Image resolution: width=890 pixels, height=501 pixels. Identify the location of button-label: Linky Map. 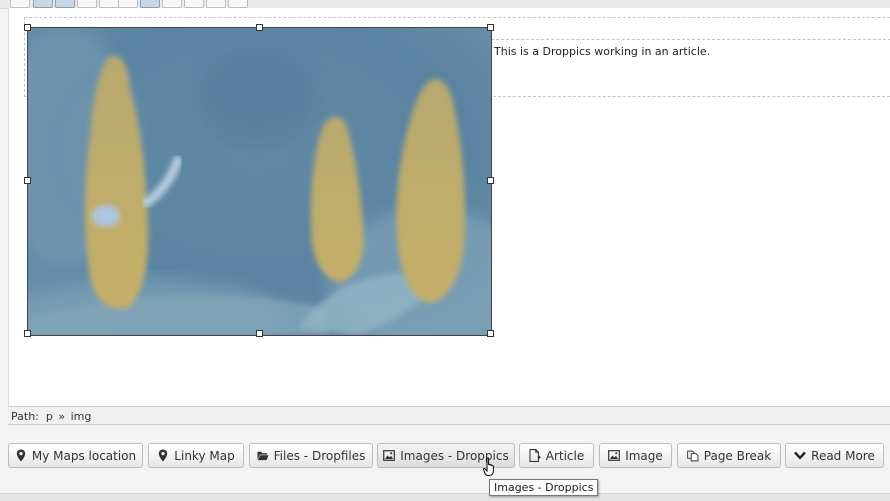
(204, 455).